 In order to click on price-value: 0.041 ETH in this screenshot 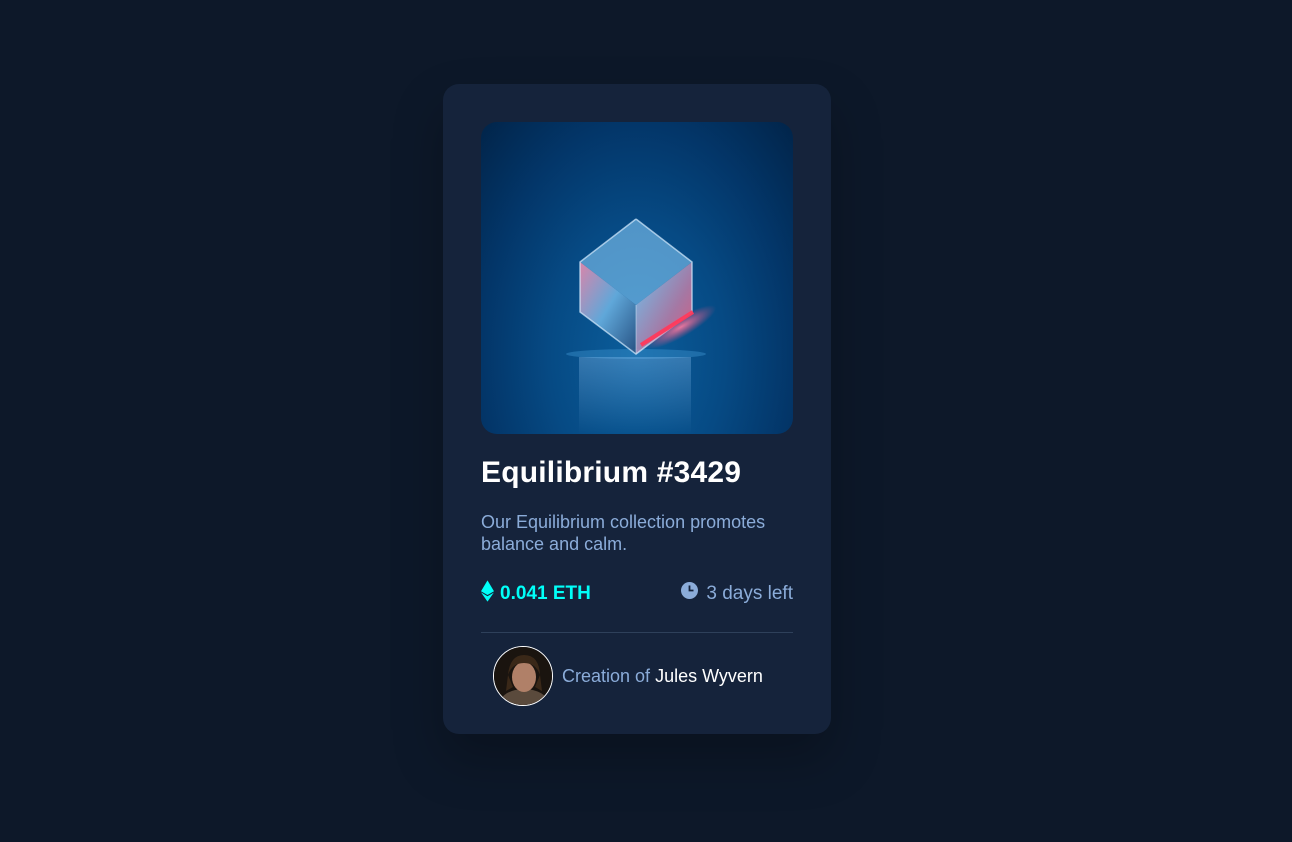, I will do `click(545, 593)`.